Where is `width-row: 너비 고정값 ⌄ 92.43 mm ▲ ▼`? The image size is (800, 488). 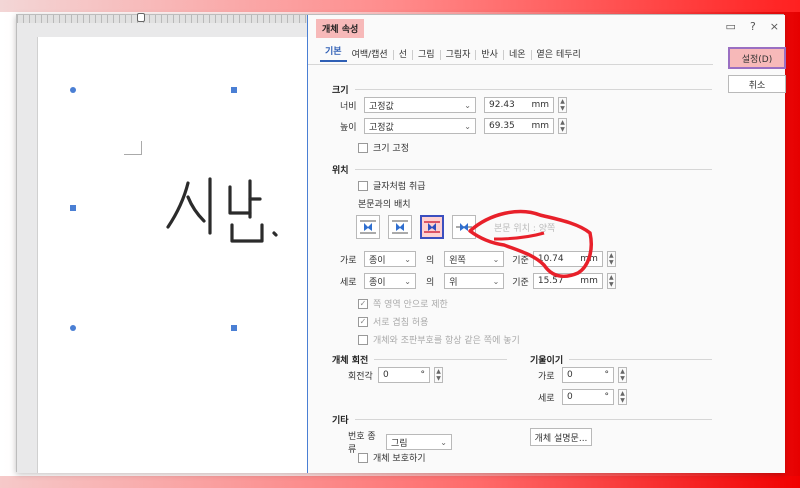
width-row: 너비 고정값 ⌄ 92.43 mm ▲ ▼ is located at coordinates (453, 105).